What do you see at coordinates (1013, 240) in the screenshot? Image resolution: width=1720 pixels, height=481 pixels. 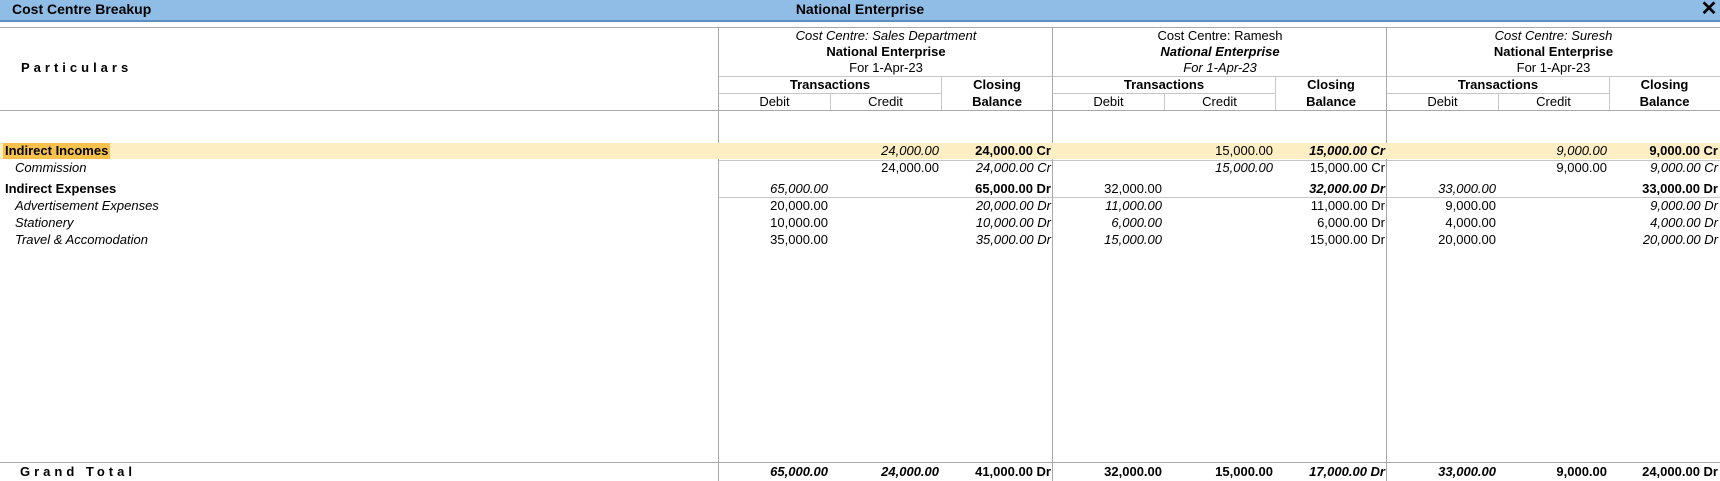 I see `cell-r5-c1-closing: 35,000.00 Dr` at bounding box center [1013, 240].